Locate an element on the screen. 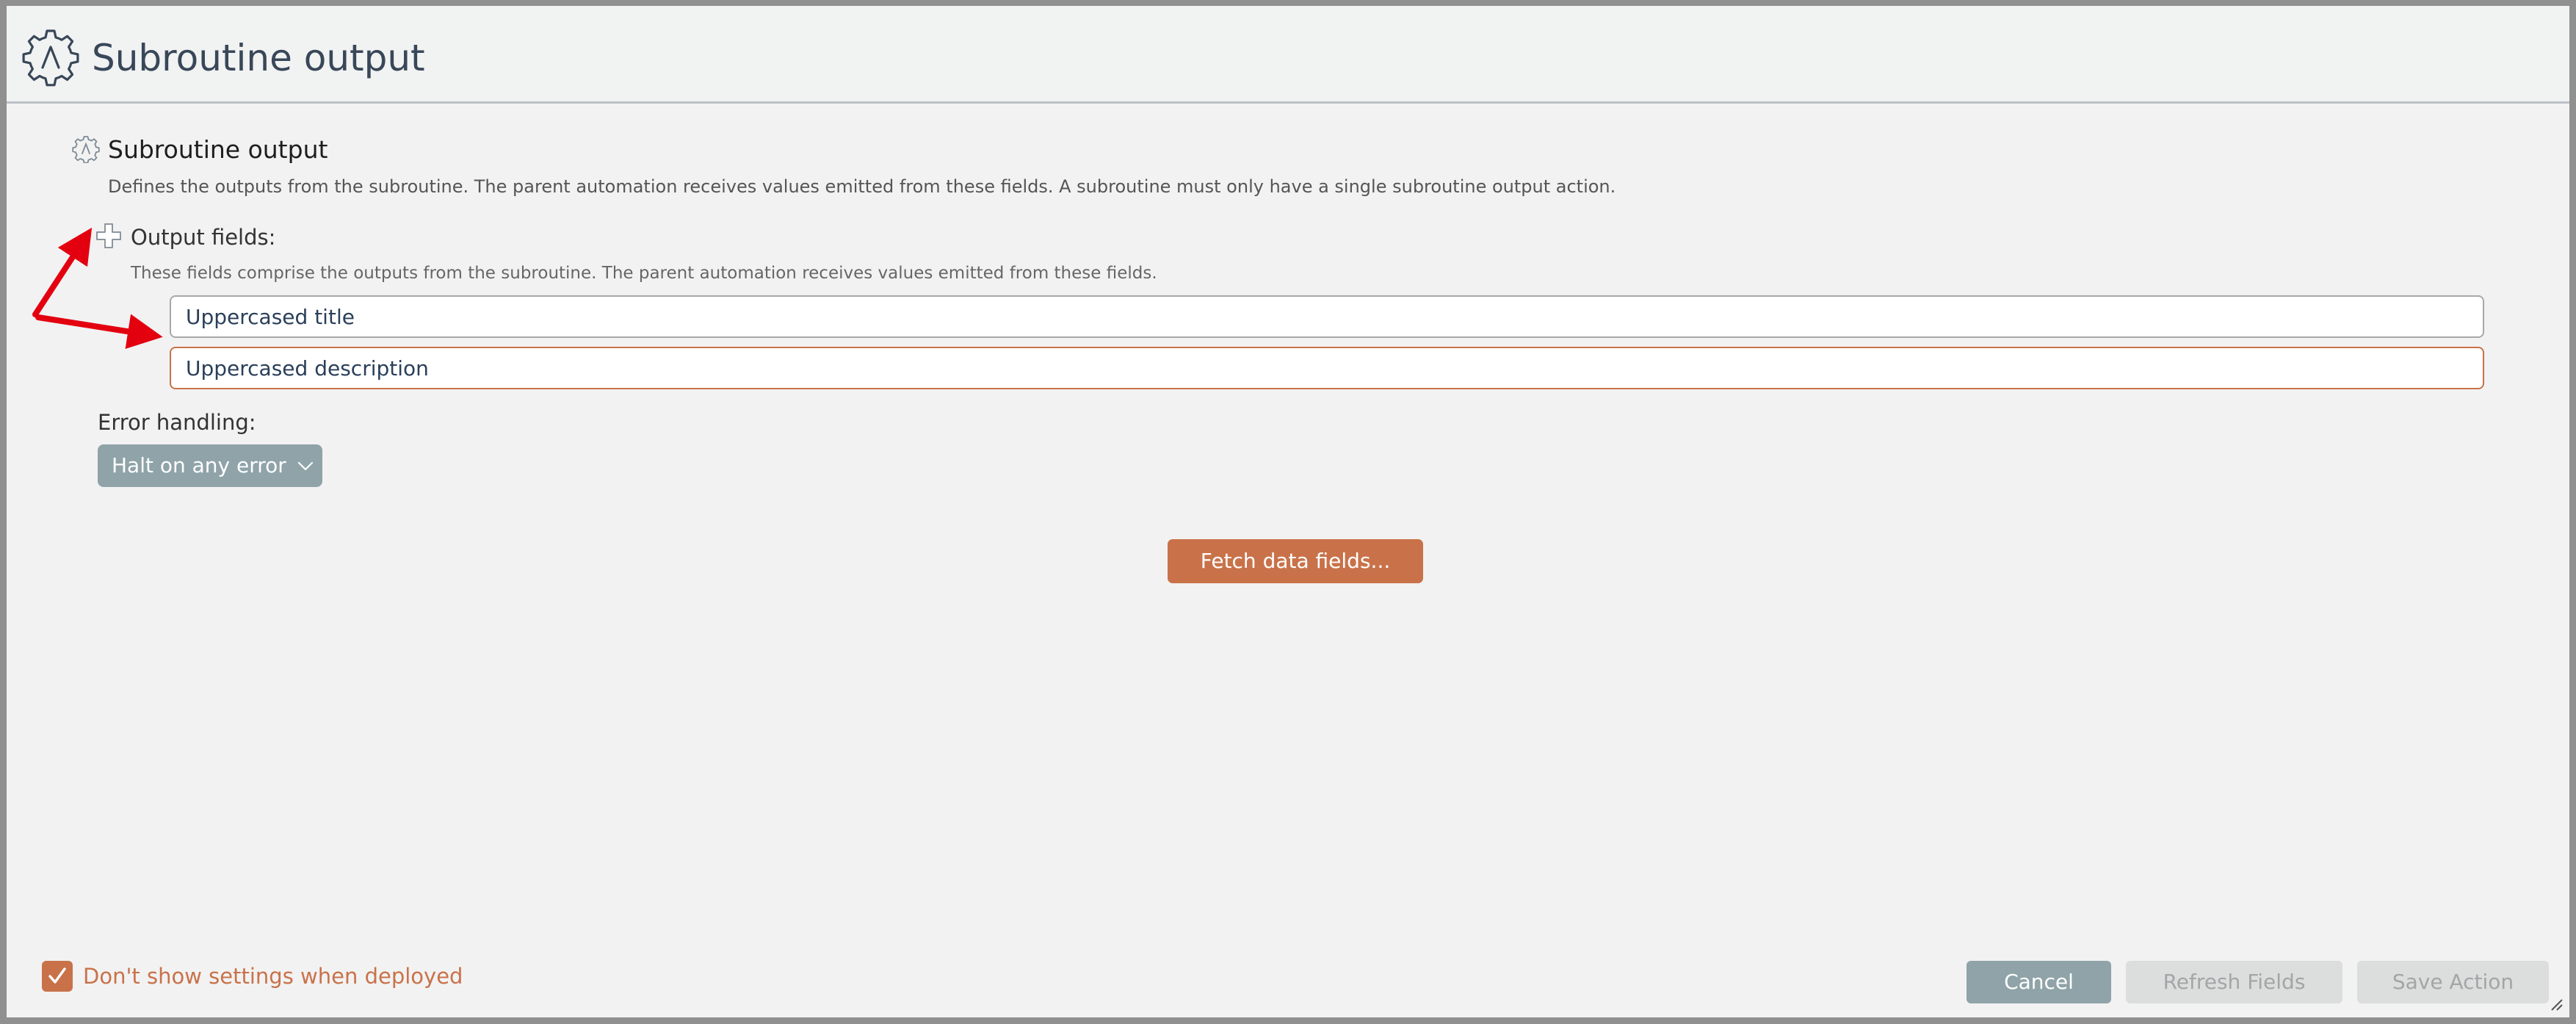 Image resolution: width=2576 pixels, height=1024 pixels. dialog-header: Subroutine output is located at coordinates (1288, 55).